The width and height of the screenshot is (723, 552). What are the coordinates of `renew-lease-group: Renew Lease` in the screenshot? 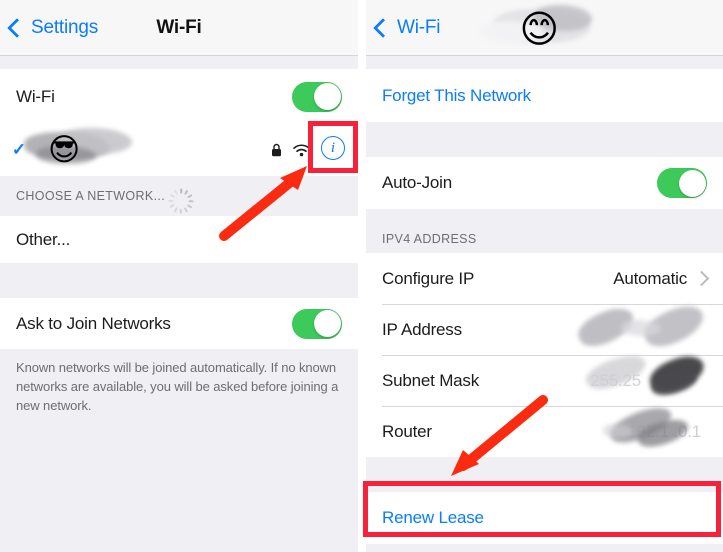 It's located at (544, 518).